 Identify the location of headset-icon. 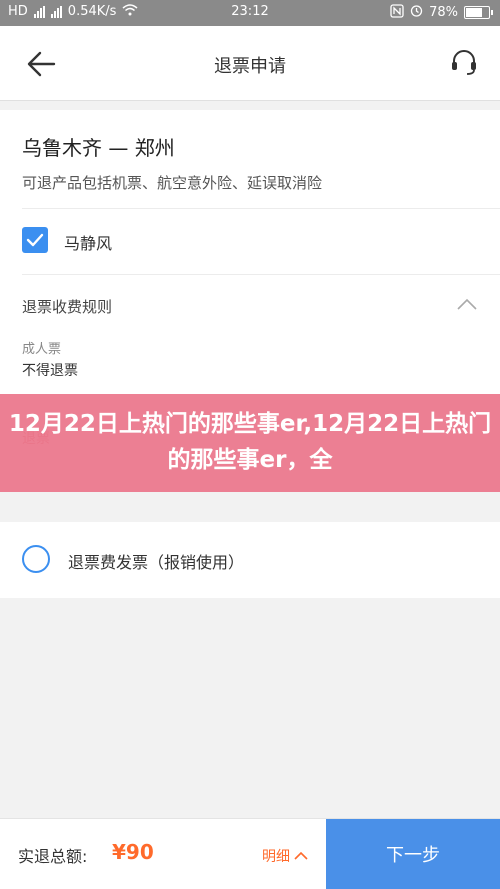
(464, 62).